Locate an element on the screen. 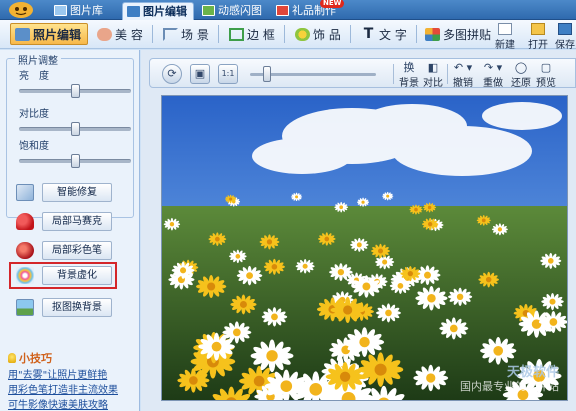 Image resolution: width=576 pixels, height=411 pixels. cutout-row: 抠图换背景 is located at coordinates (70, 307).